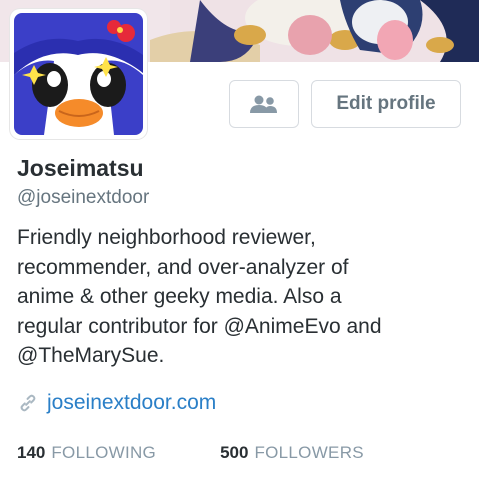 This screenshot has height=482, width=479. Describe the element at coordinates (31, 453) in the screenshot. I see `following-count: 140` at that location.